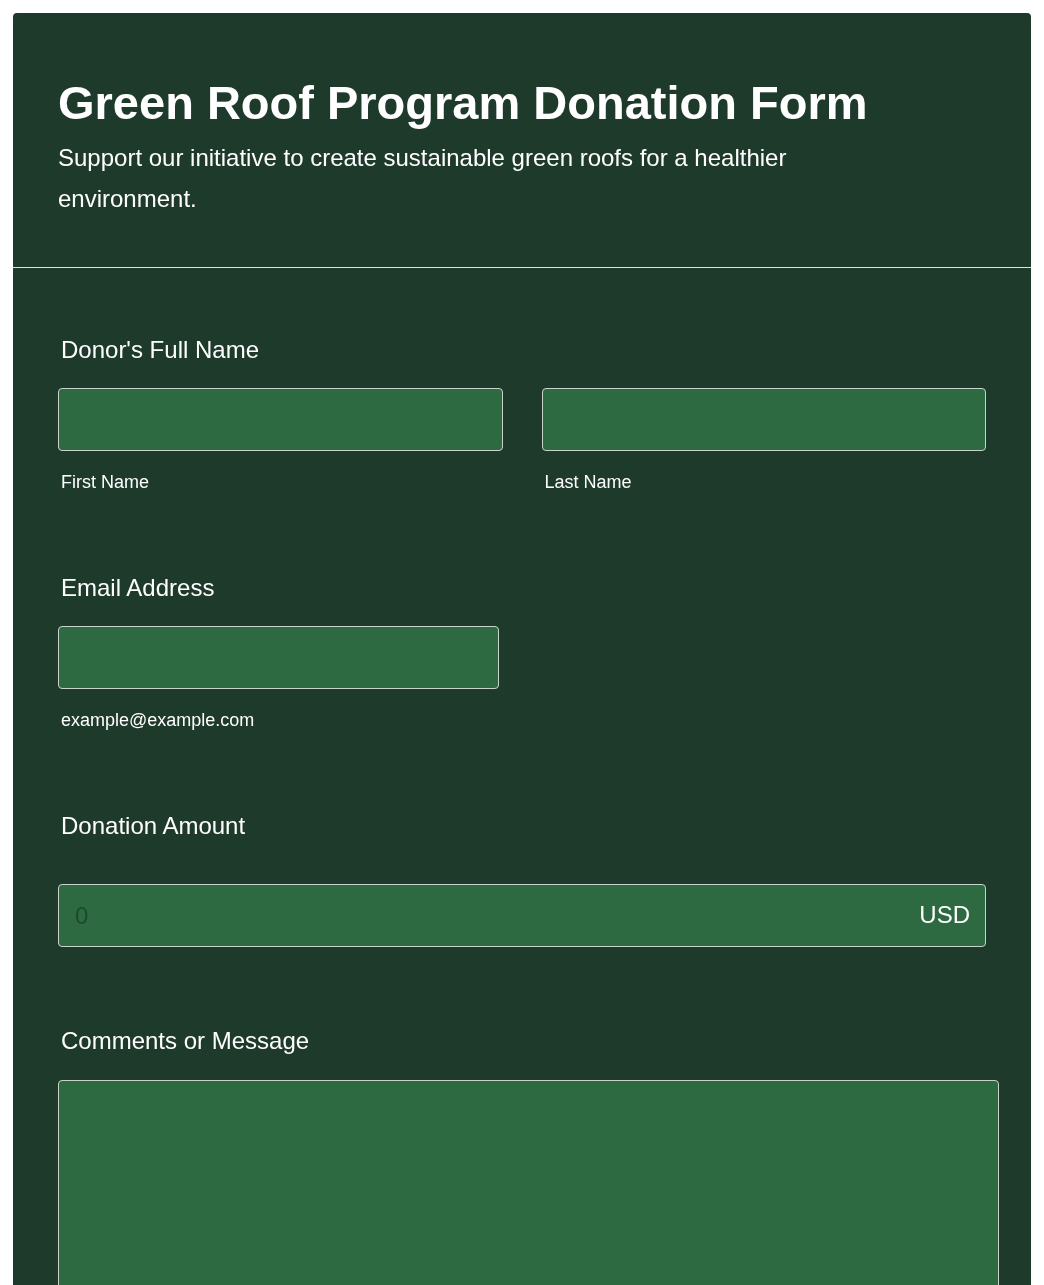 This screenshot has height=1285, width=1044. Describe the element at coordinates (423, 178) in the screenshot. I see `form-subtitle: Support our initiative to create sustainable green roofs for a healthier environment.` at that location.